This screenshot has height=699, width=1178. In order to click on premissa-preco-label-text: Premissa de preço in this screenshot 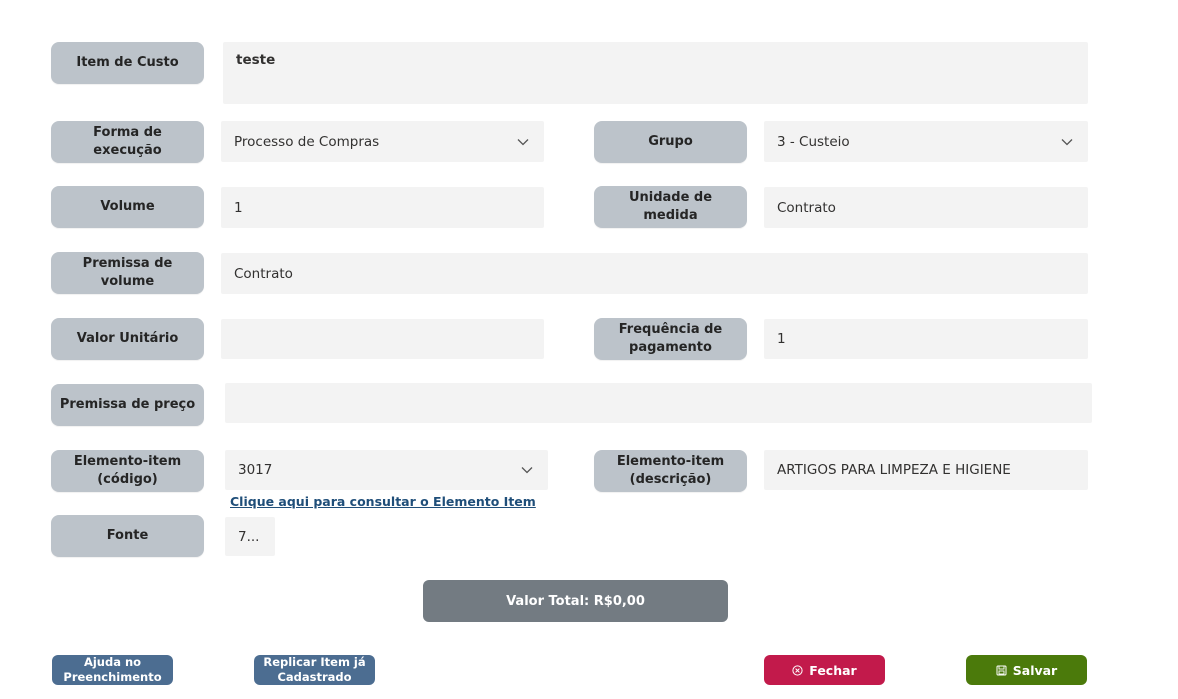, I will do `click(127, 404)`.